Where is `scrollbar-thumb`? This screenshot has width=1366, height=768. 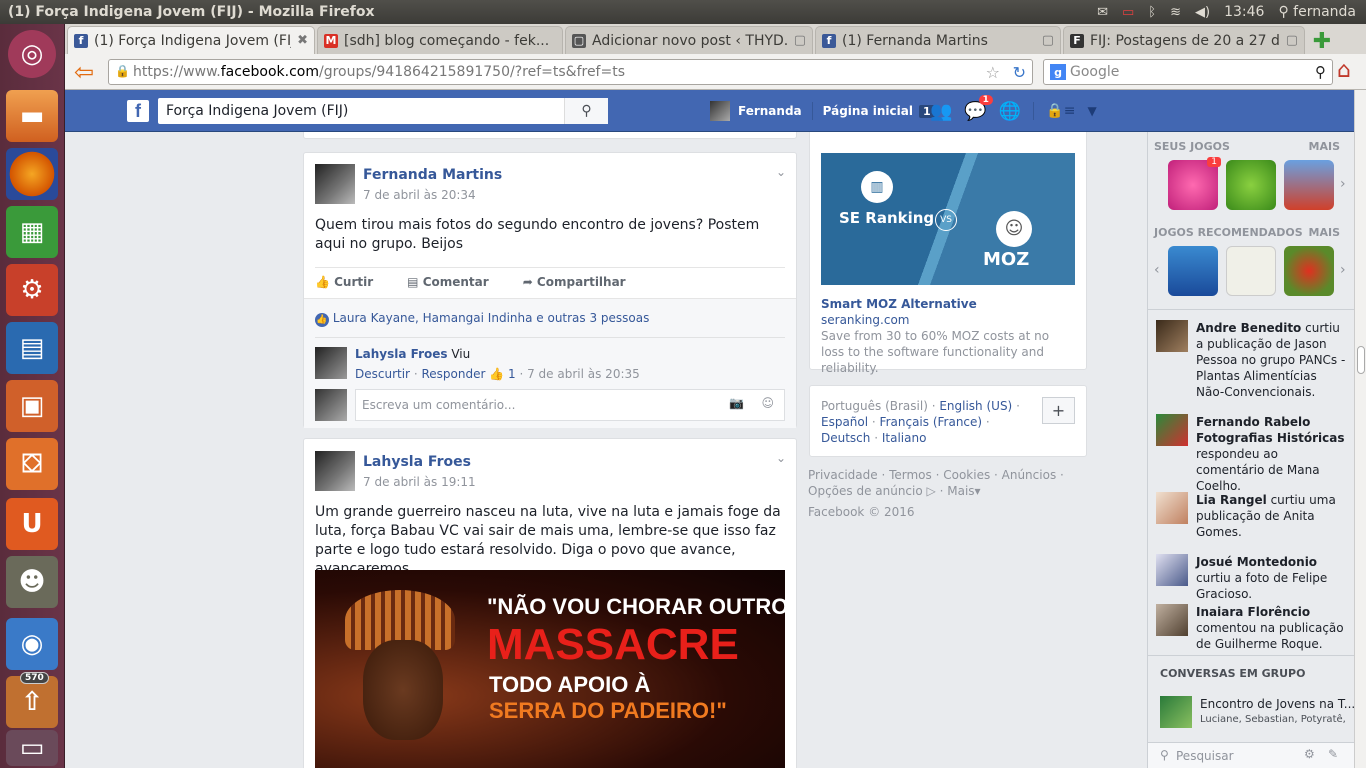 scrollbar-thumb is located at coordinates (1361, 360).